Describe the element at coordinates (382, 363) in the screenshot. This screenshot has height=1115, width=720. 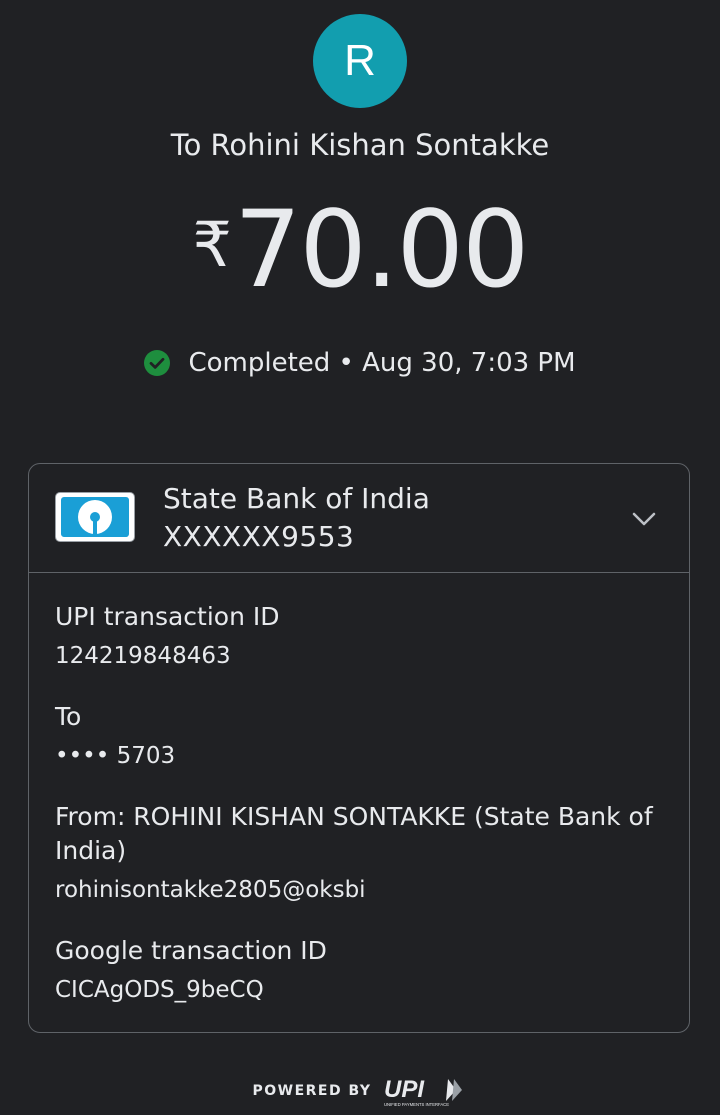
I see `status-text: Completed • Aug 30, 7:03 PM` at that location.